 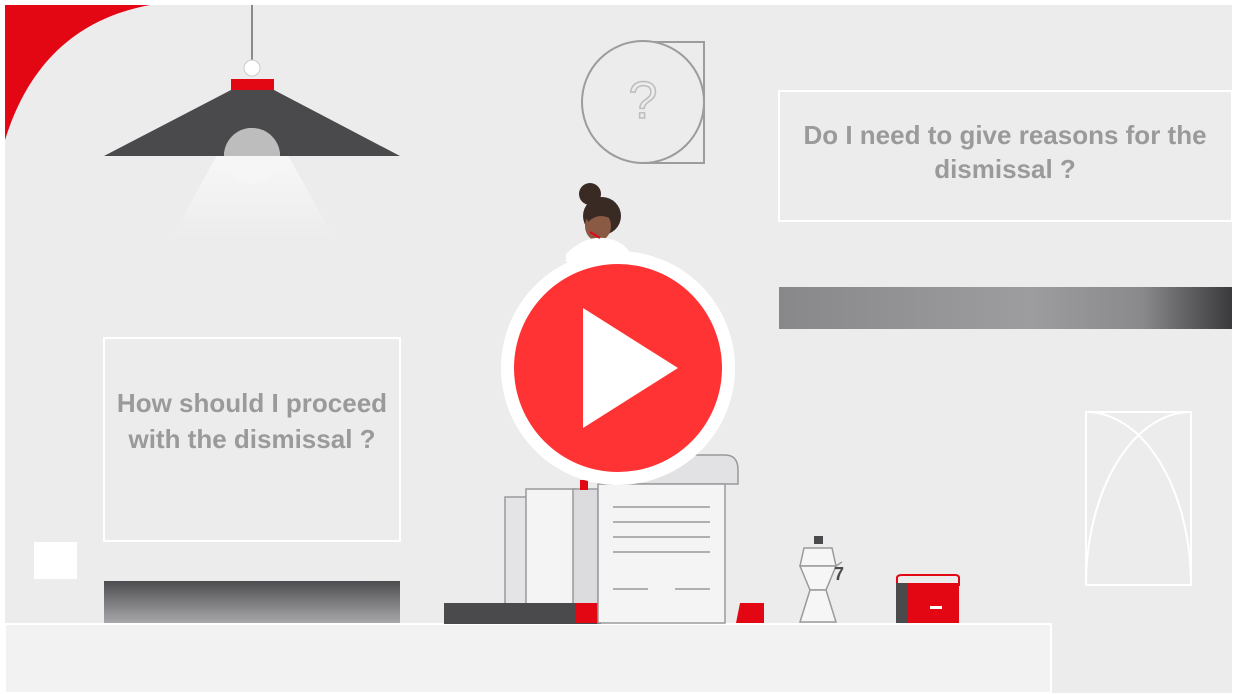 I want to click on play-button, so click(x=618, y=368).